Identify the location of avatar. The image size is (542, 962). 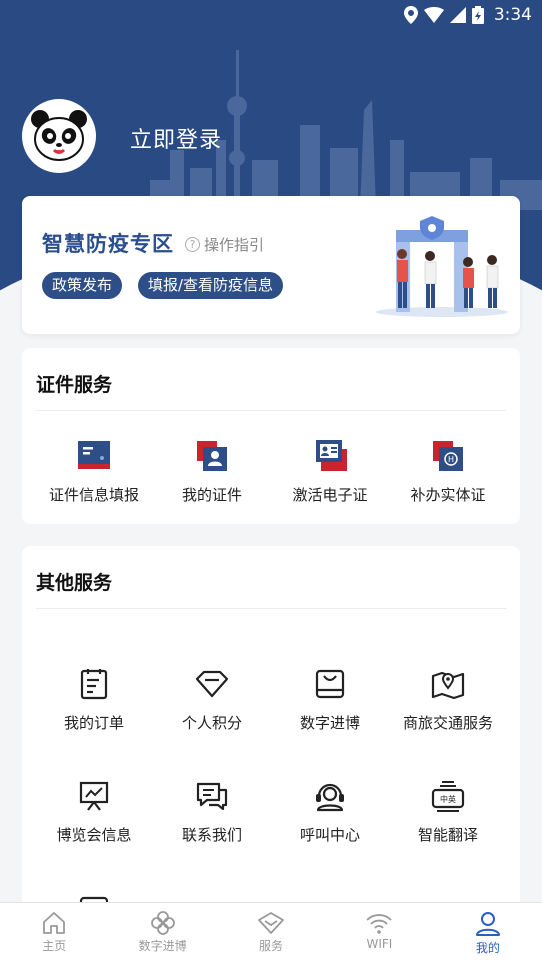
(59, 136).